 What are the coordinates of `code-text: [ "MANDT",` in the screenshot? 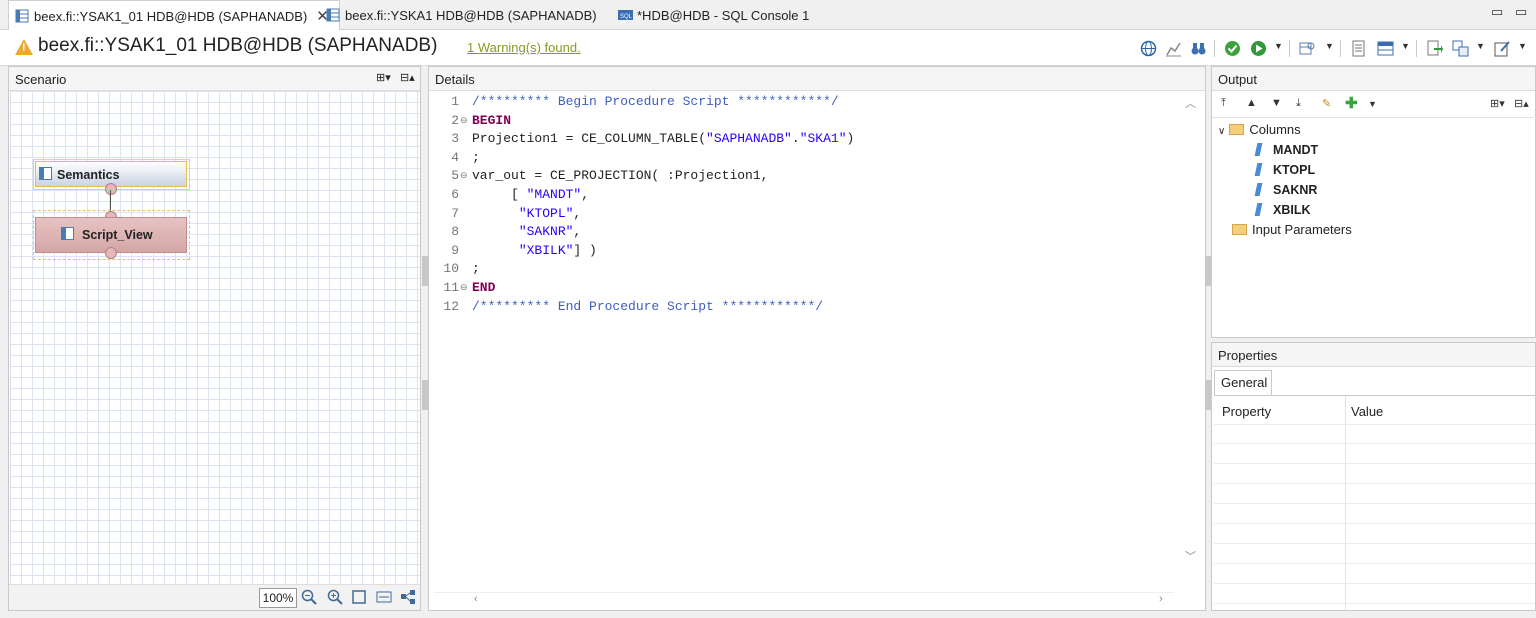 It's located at (531, 194).